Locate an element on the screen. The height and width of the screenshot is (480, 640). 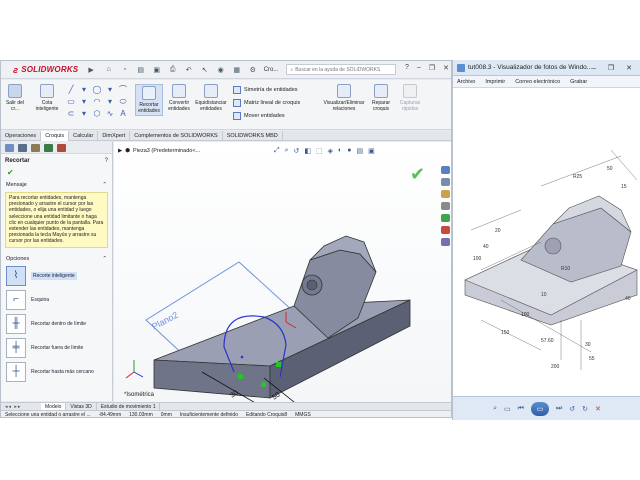
menu-correo: Correo electrónico is located at coordinates (537, 82).